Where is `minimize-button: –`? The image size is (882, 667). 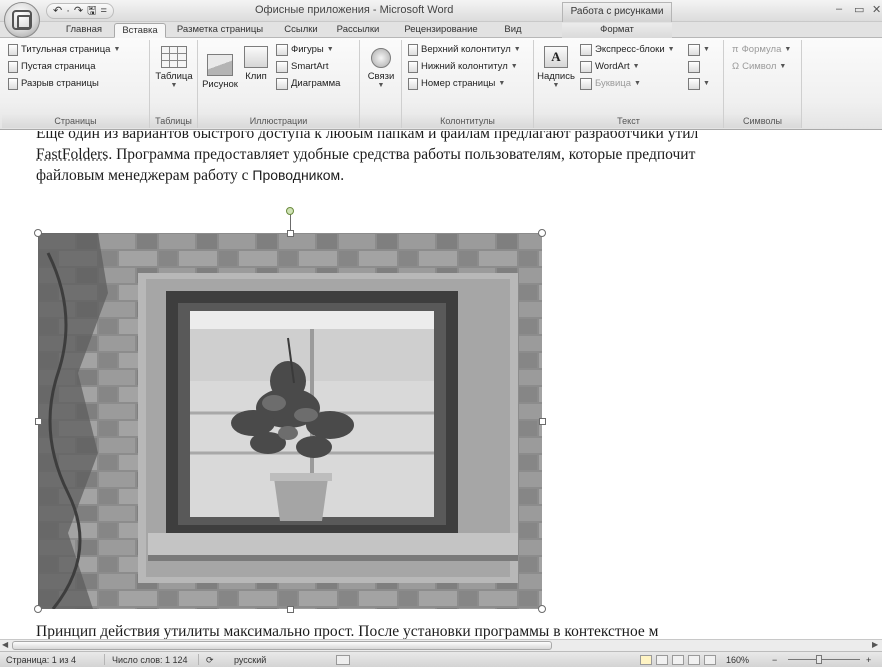
minimize-button: – is located at coordinates (839, 9).